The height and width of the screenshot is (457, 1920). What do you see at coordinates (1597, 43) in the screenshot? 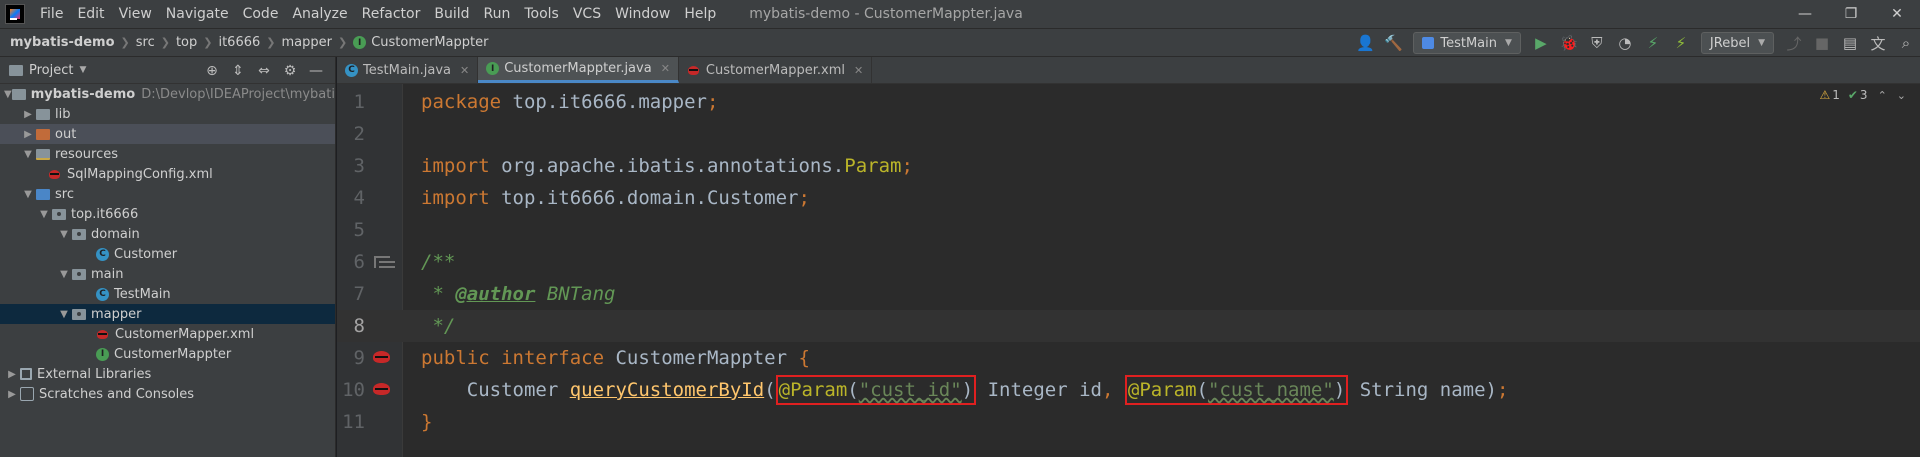
I see `coverage-icon: ⛨` at bounding box center [1597, 43].